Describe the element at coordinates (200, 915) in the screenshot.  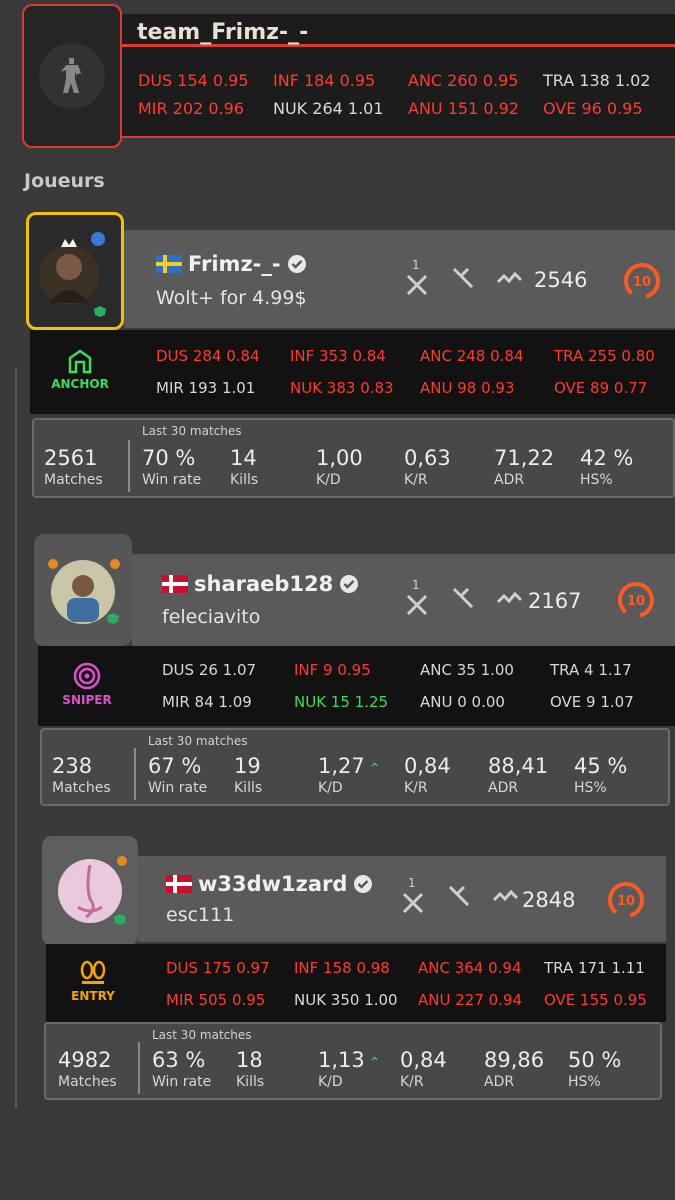
I see `player-subtitle: esc111` at that location.